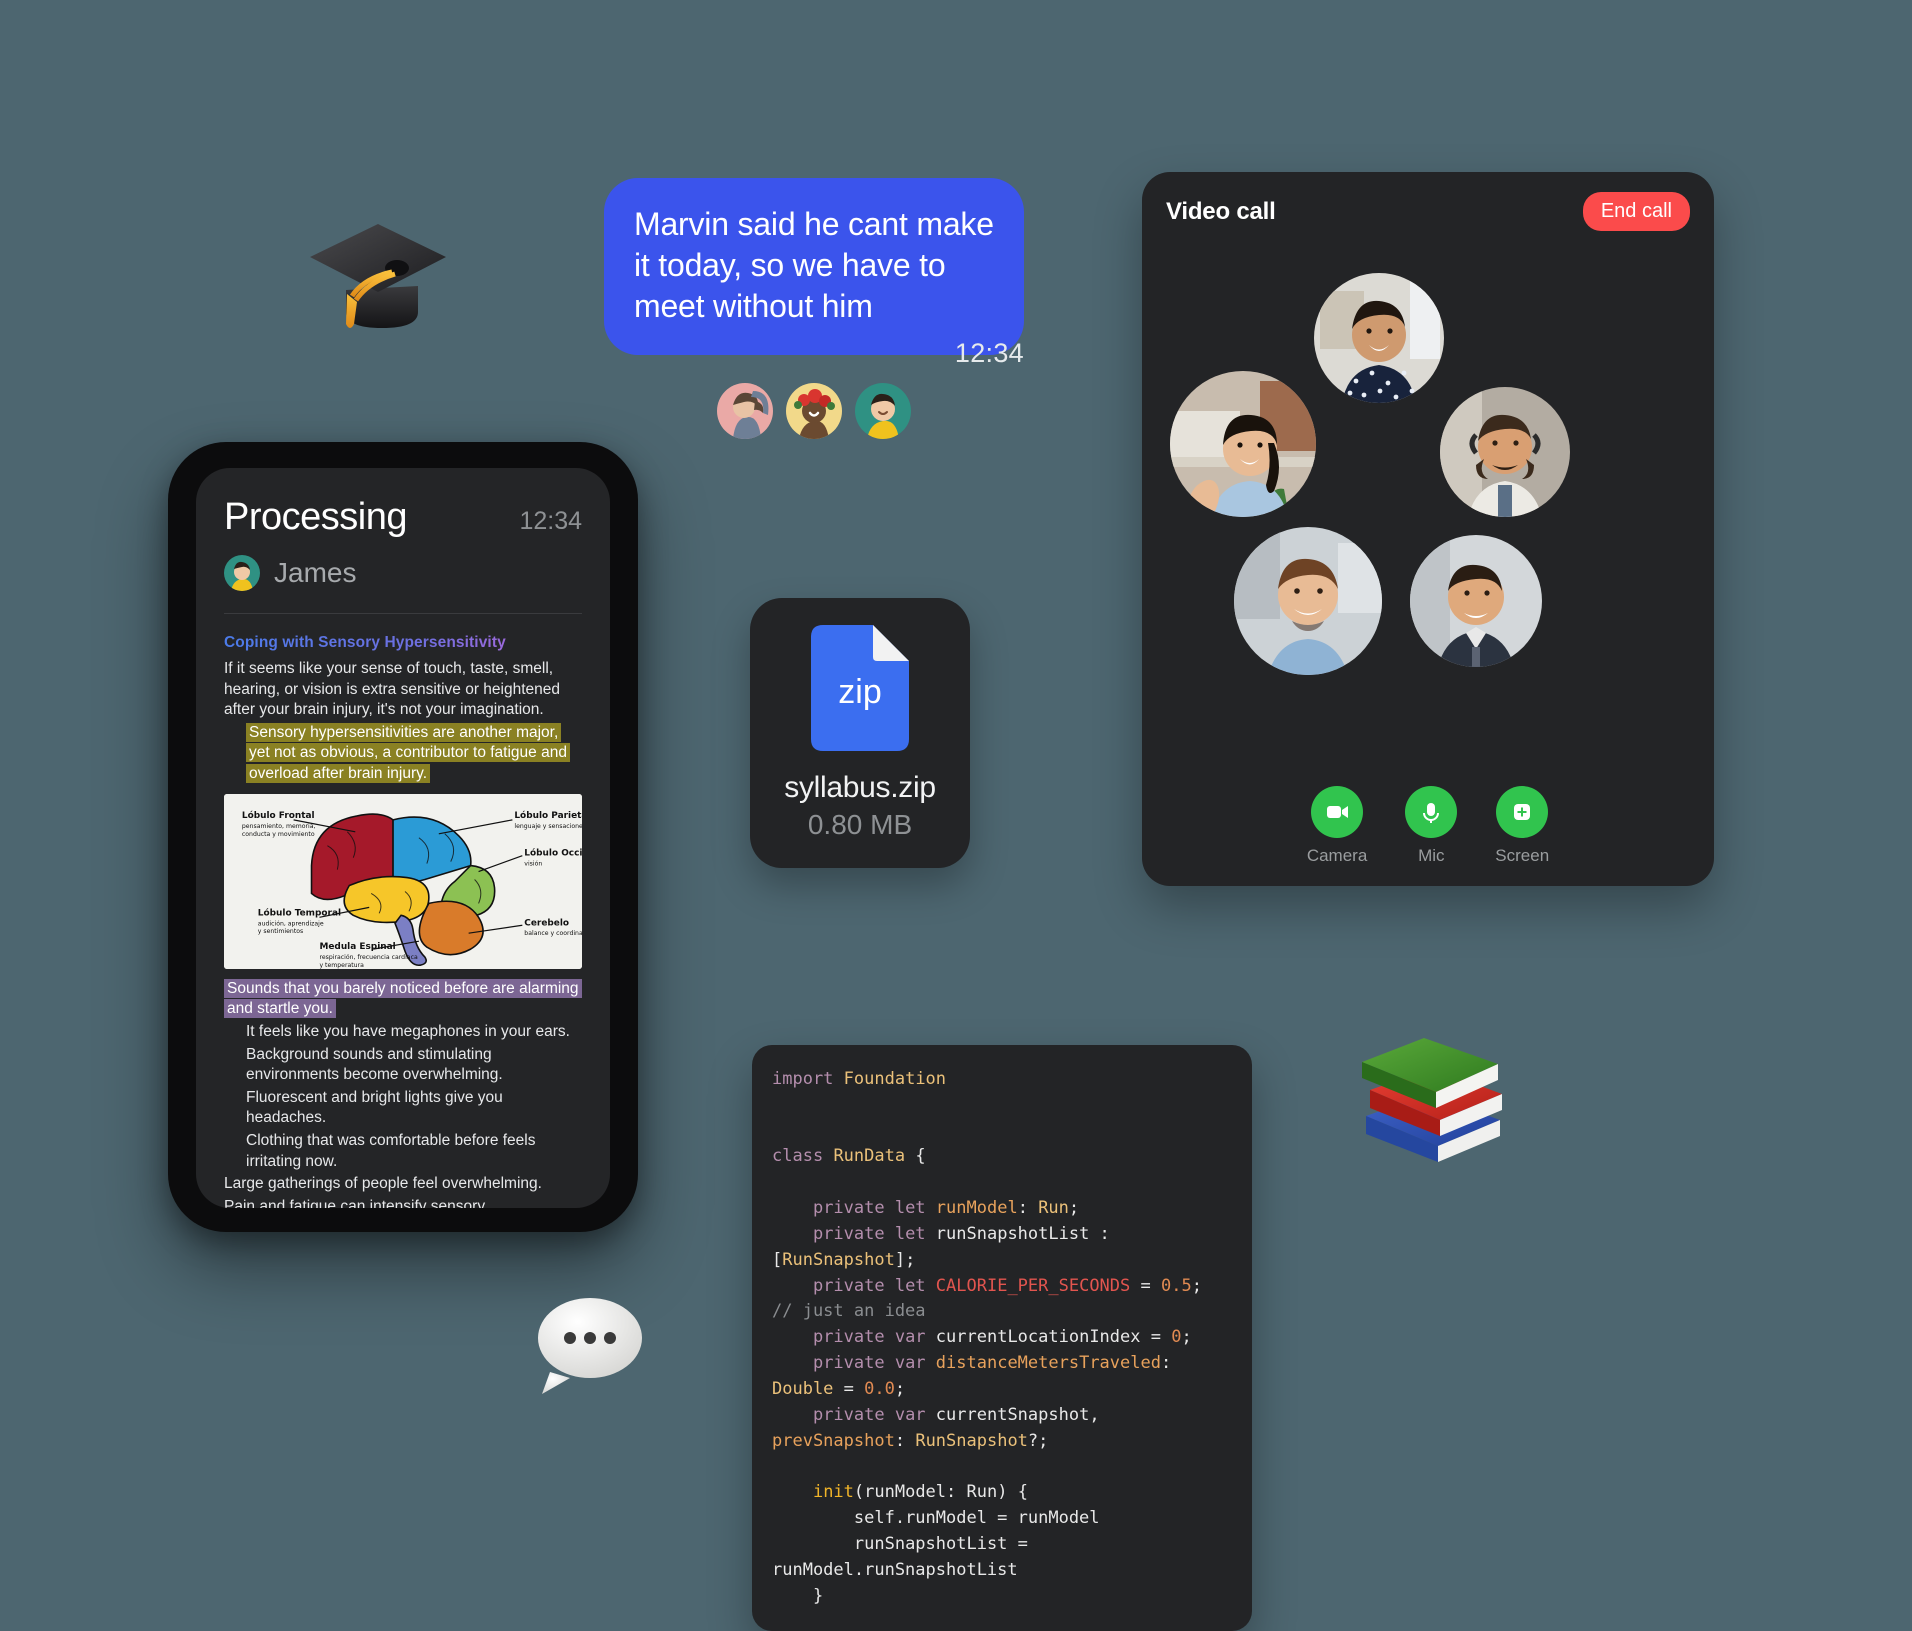 Image resolution: width=1912 pixels, height=1631 pixels. Describe the element at coordinates (357, 947) in the screenshot. I see `svg-text: Medula Espinal` at that location.